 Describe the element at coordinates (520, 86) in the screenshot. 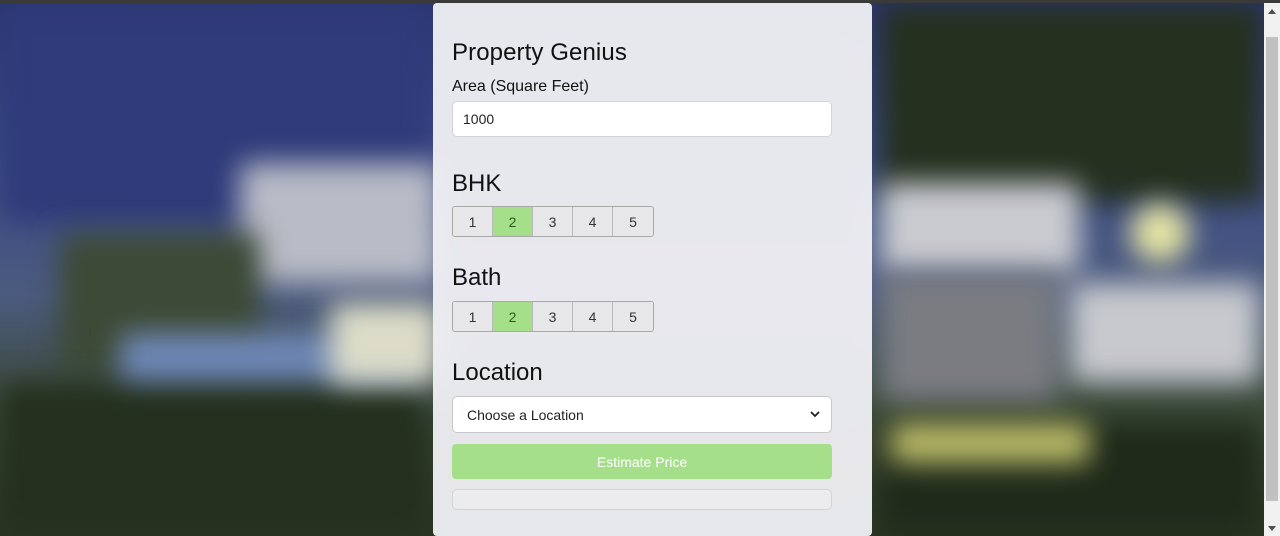

I see `area-label: Area (Square Feet)` at that location.